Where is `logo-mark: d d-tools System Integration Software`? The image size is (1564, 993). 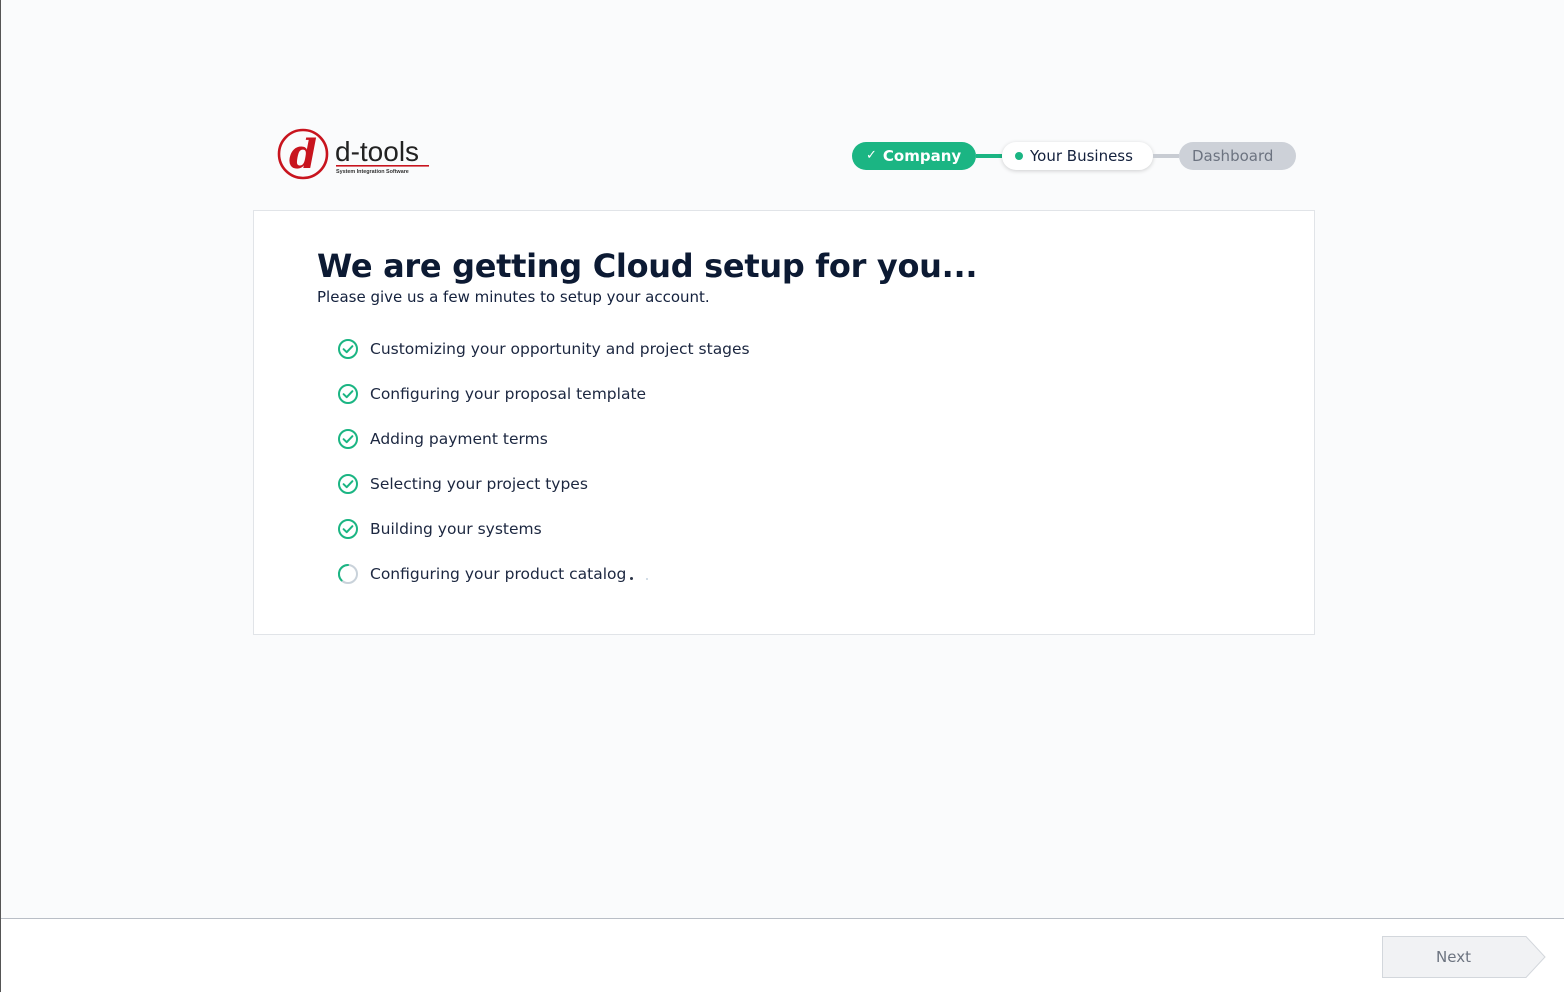
logo-mark: d d-tools System Integration Software is located at coordinates (353, 154).